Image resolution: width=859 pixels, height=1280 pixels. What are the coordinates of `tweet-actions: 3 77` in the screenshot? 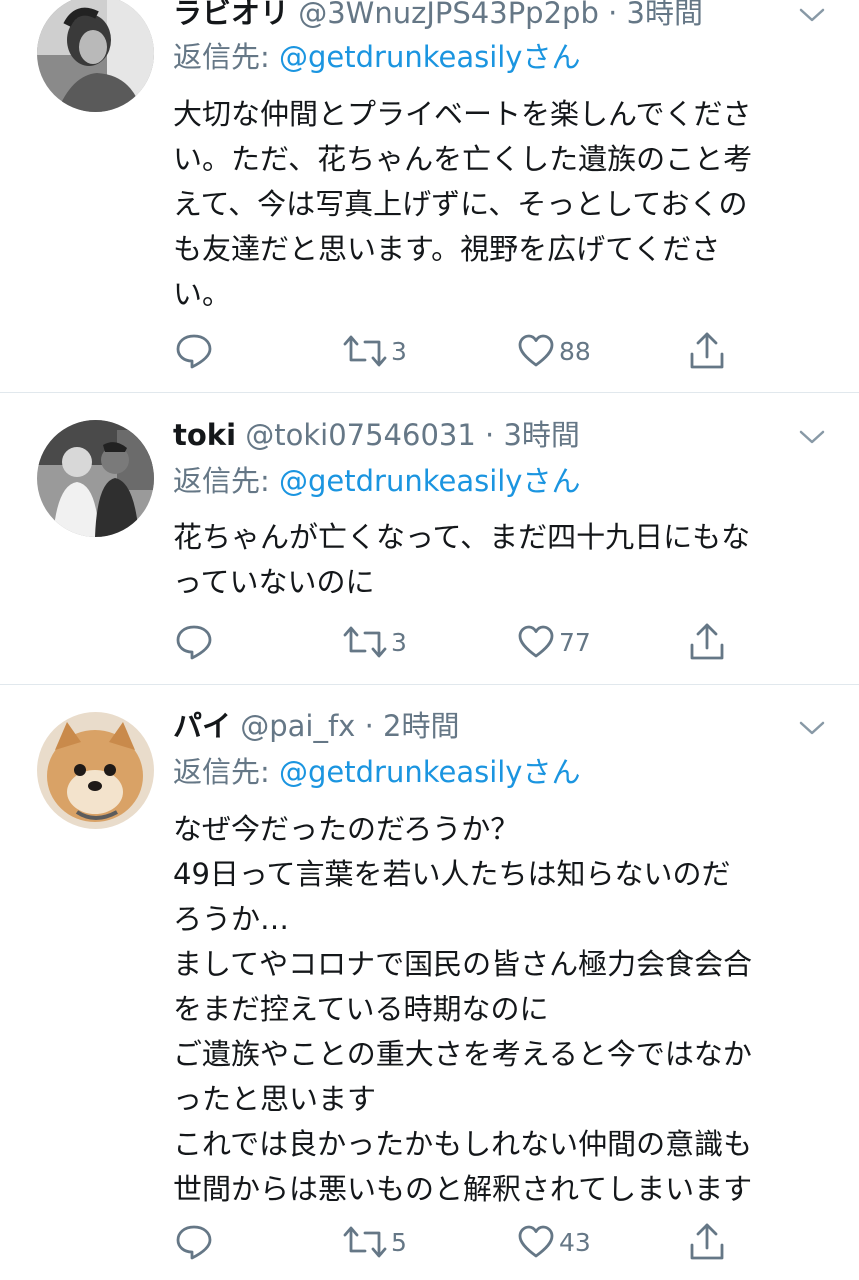 It's located at (453, 642).